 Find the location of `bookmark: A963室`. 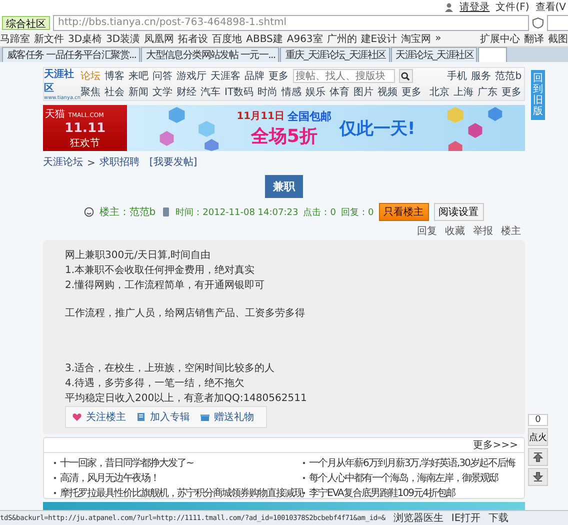

bookmark: A963室 is located at coordinates (304, 39).